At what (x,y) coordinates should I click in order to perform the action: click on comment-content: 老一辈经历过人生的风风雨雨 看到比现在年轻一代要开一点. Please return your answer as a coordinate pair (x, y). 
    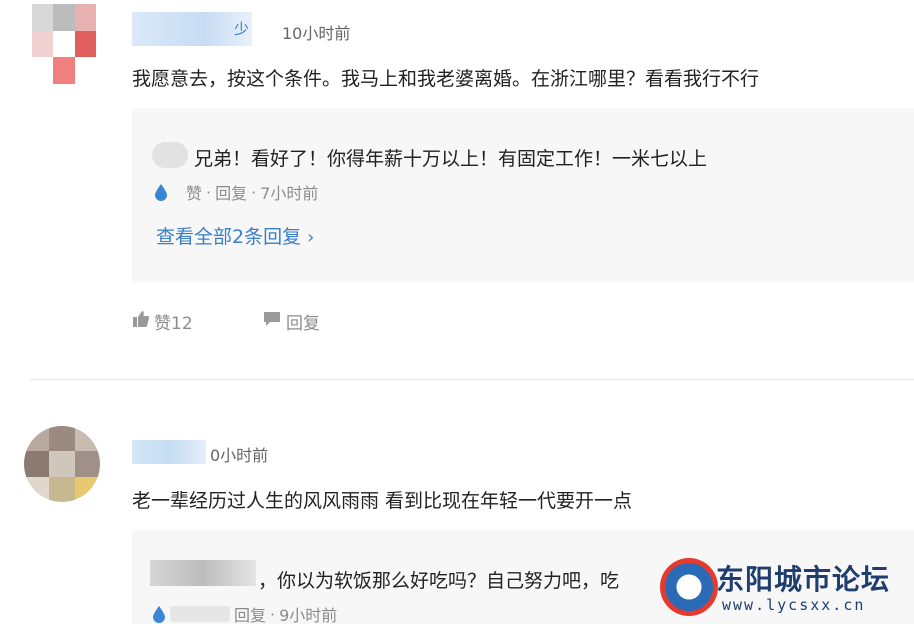
    Looking at the image, I should click on (382, 501).